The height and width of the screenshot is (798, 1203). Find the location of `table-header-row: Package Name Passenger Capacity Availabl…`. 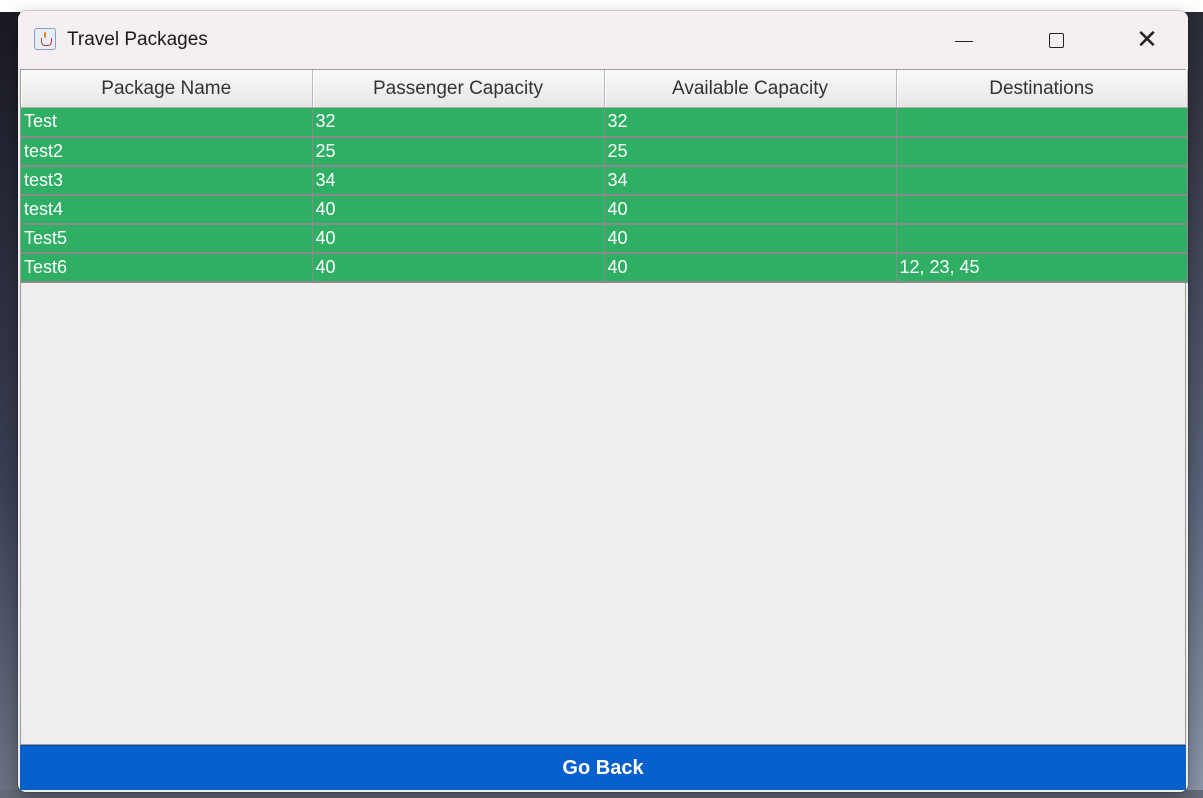

table-header-row: Package Name Passenger Capacity Availabl… is located at coordinates (604, 89).